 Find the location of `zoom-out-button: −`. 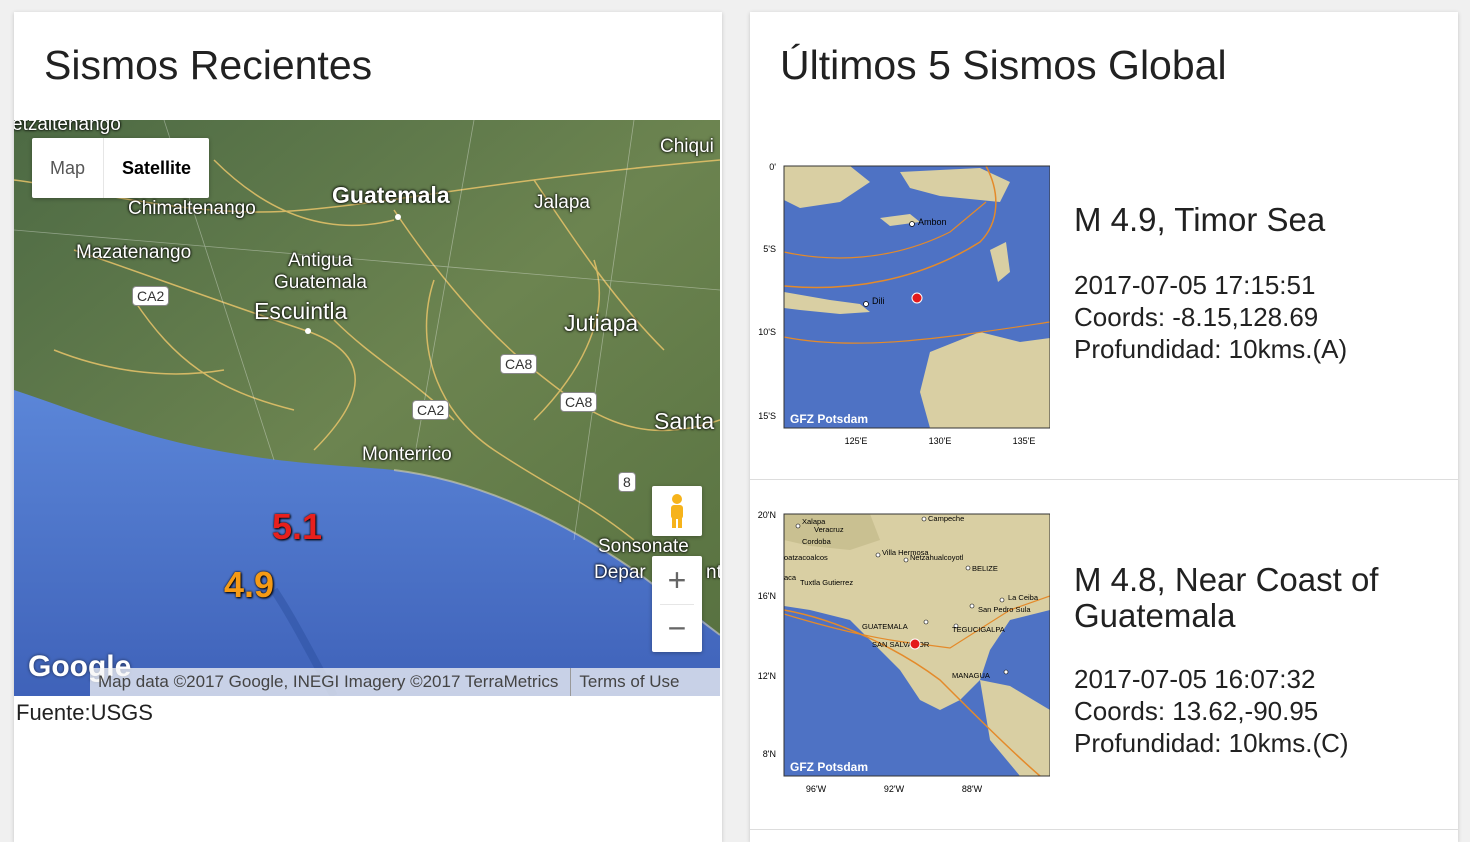

zoom-out-button: − is located at coordinates (677, 628).